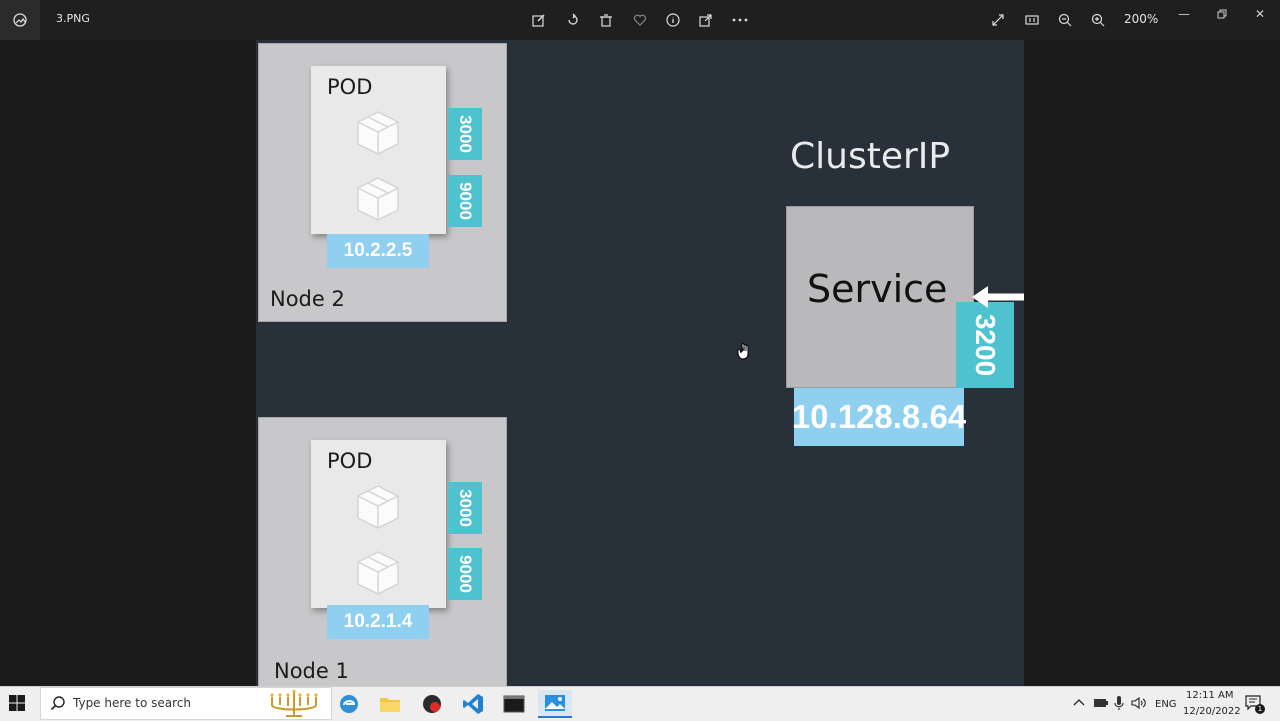 This screenshot has width=1280, height=721. What do you see at coordinates (1260, 14) in the screenshot?
I see `close-button: ✕` at bounding box center [1260, 14].